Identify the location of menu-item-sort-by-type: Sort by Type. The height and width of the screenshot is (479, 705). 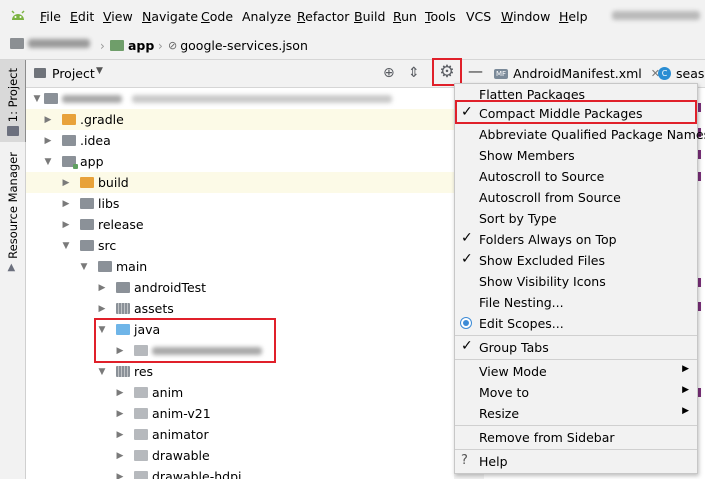
(576, 218).